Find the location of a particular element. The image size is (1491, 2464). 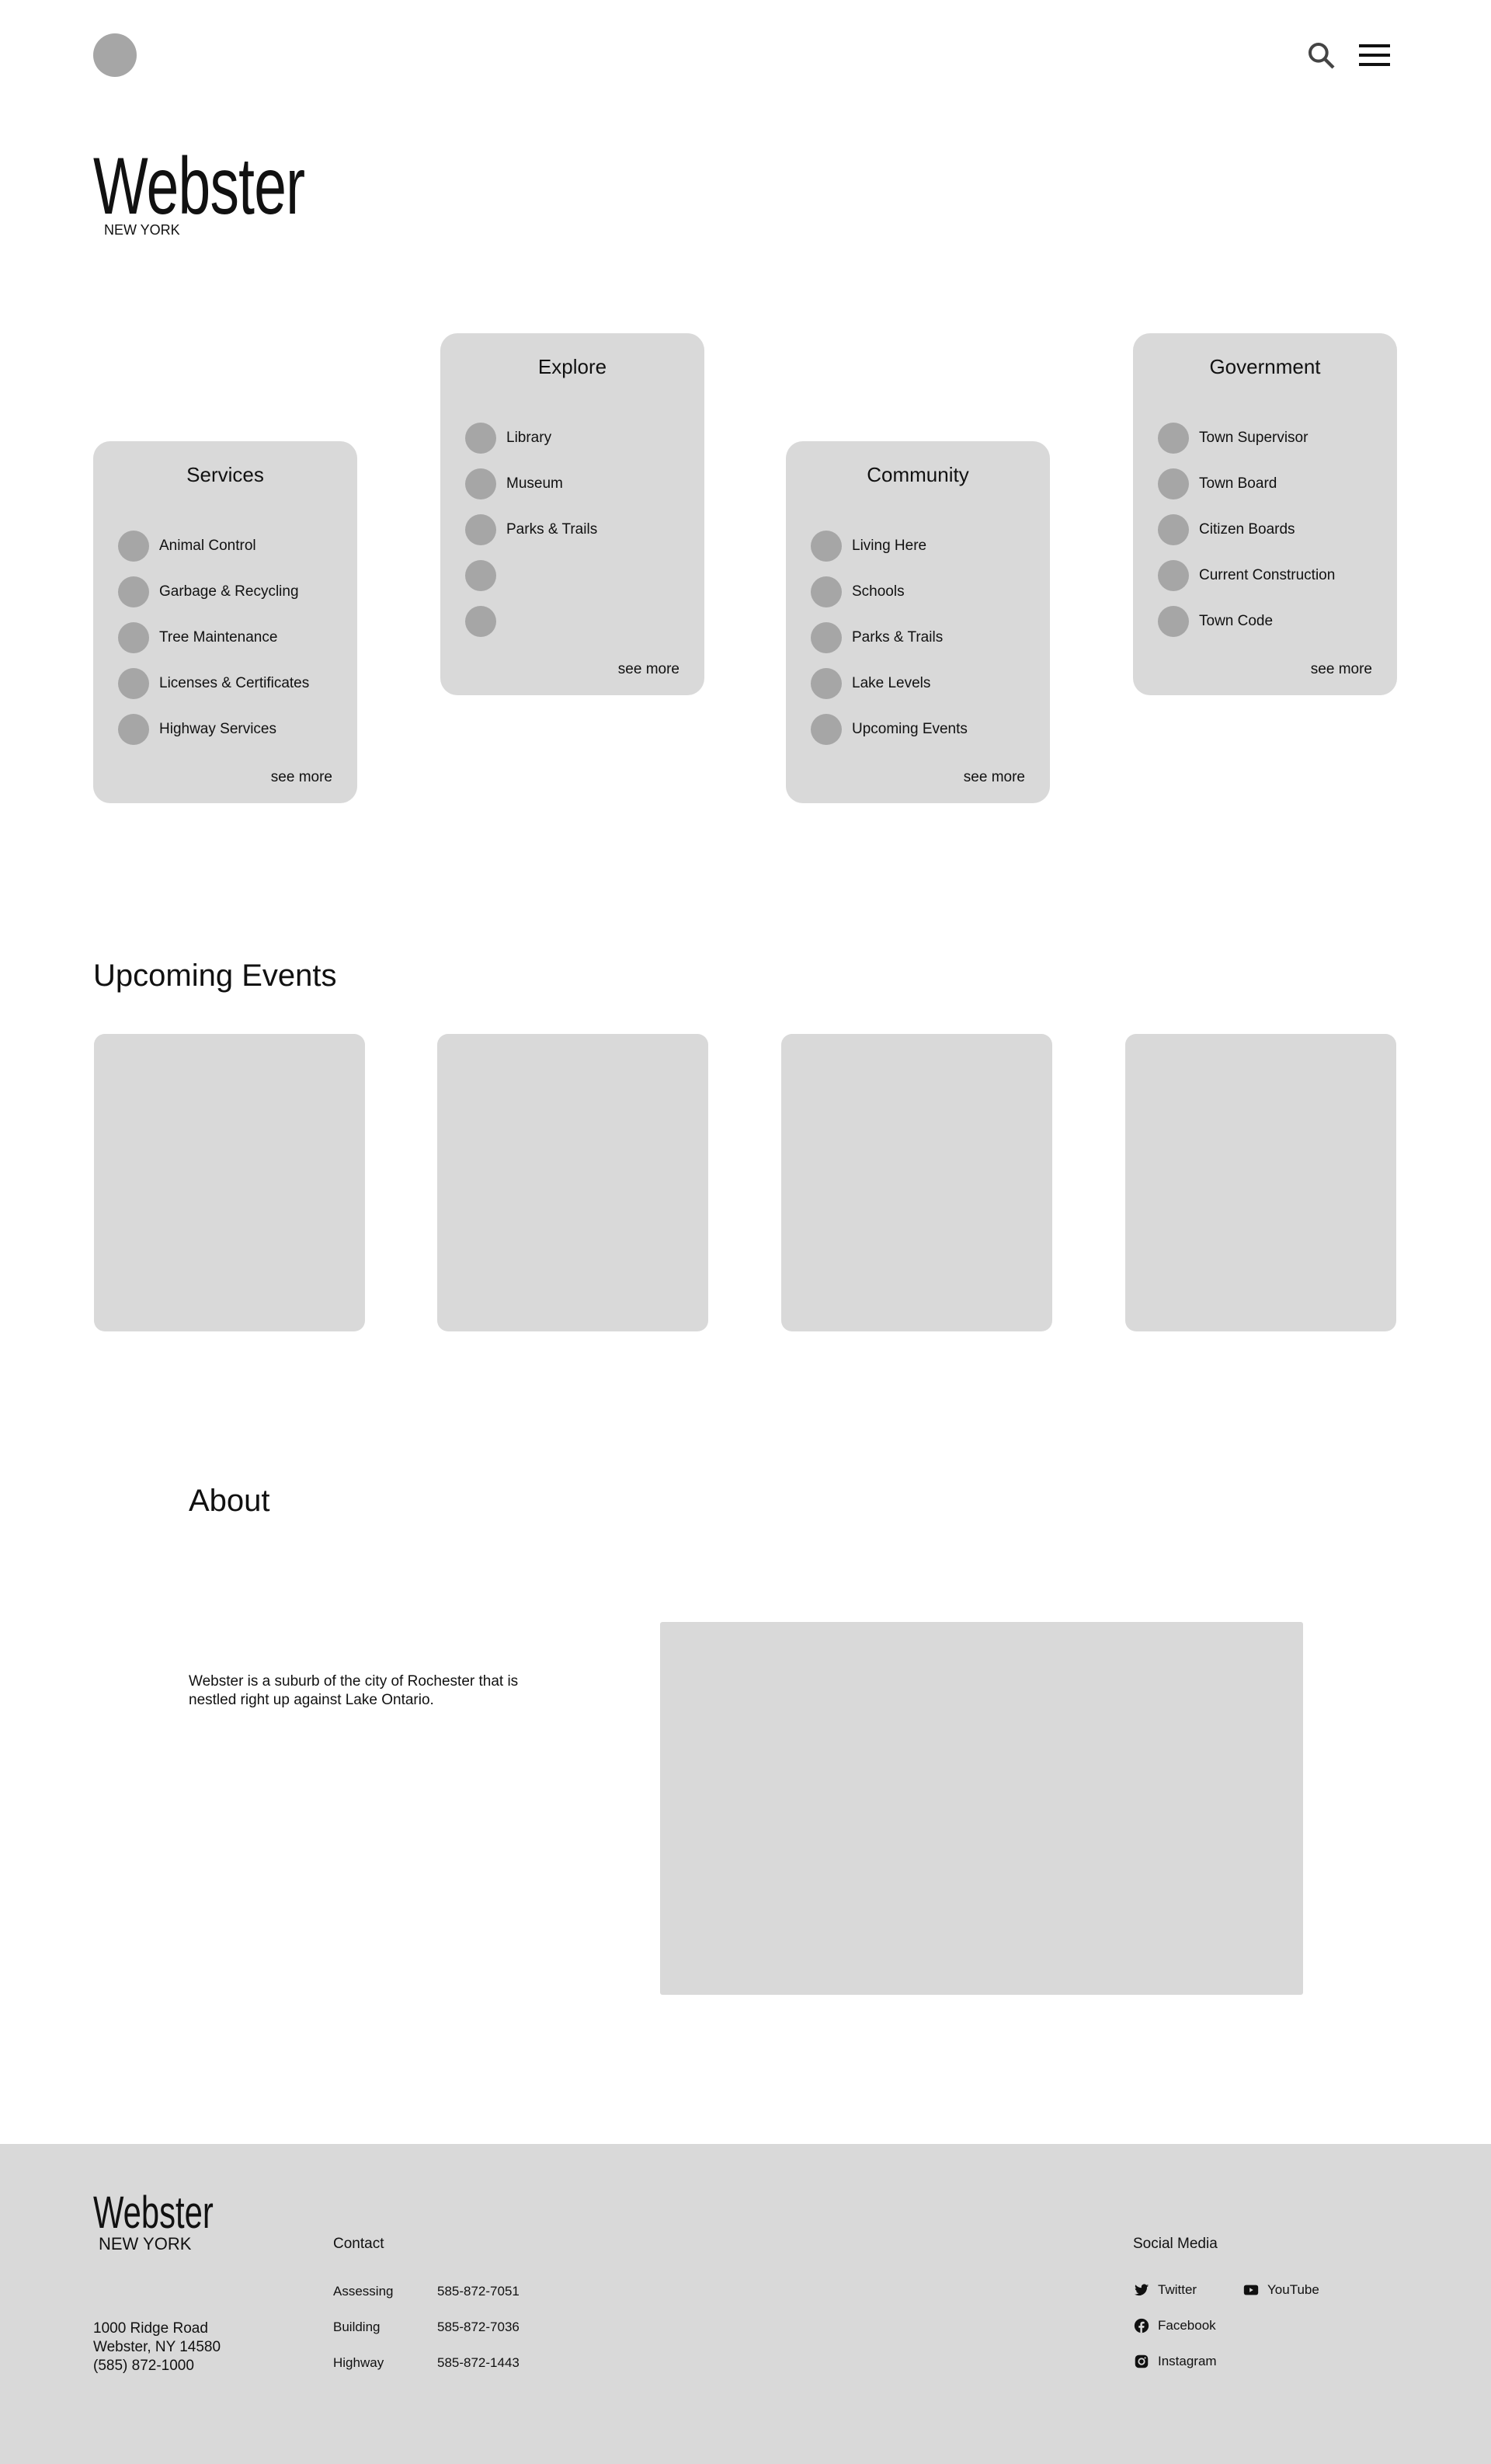

list-item: Museum is located at coordinates (531, 484).